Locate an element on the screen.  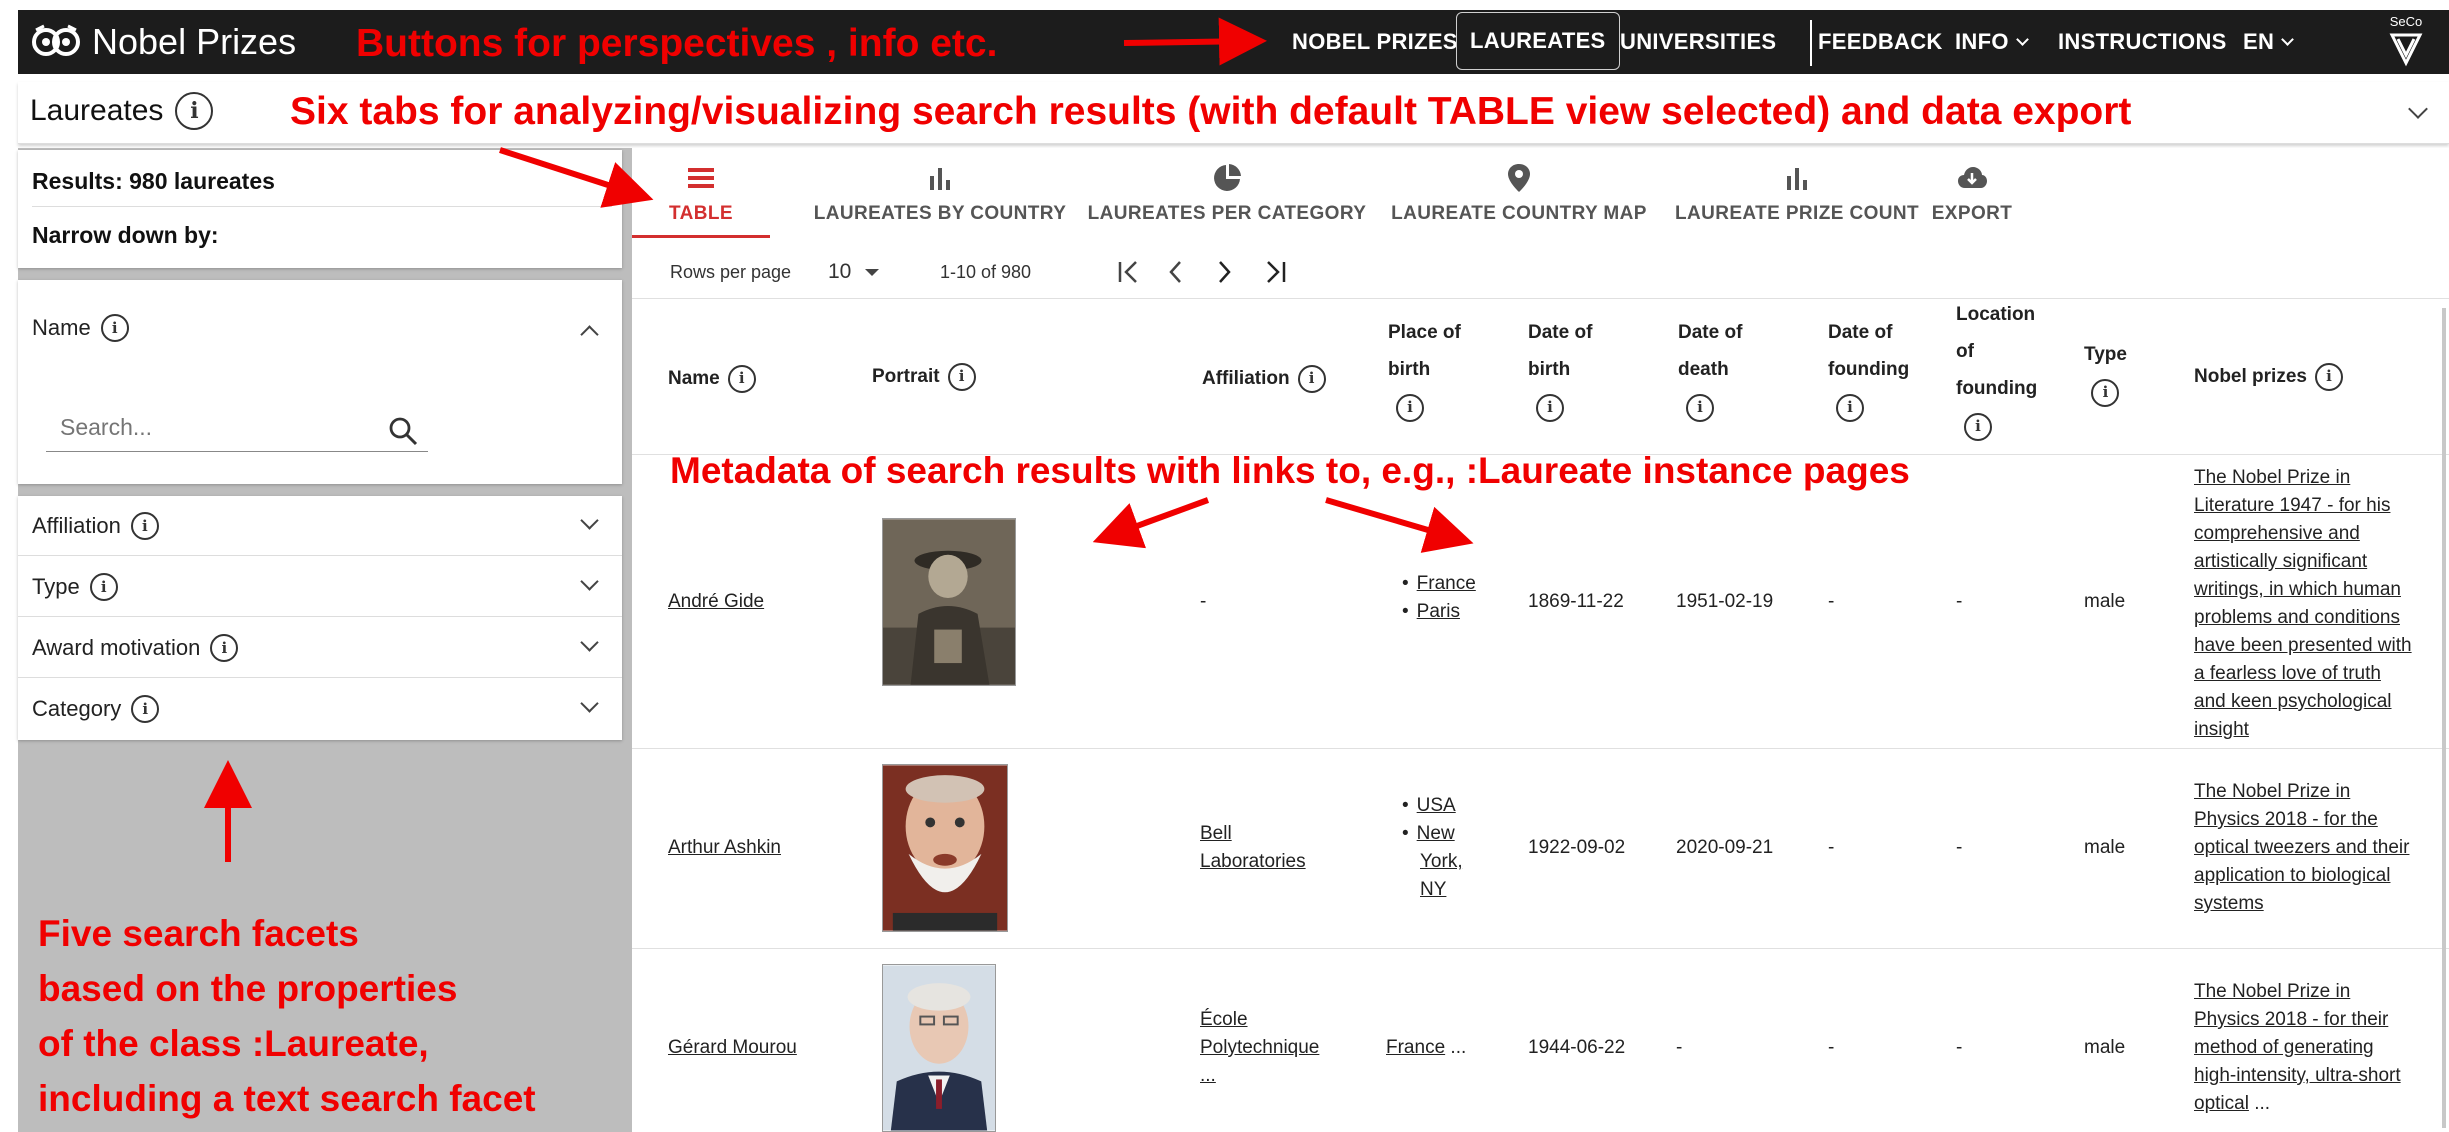
previous-page-icon is located at coordinates (1176, 272).